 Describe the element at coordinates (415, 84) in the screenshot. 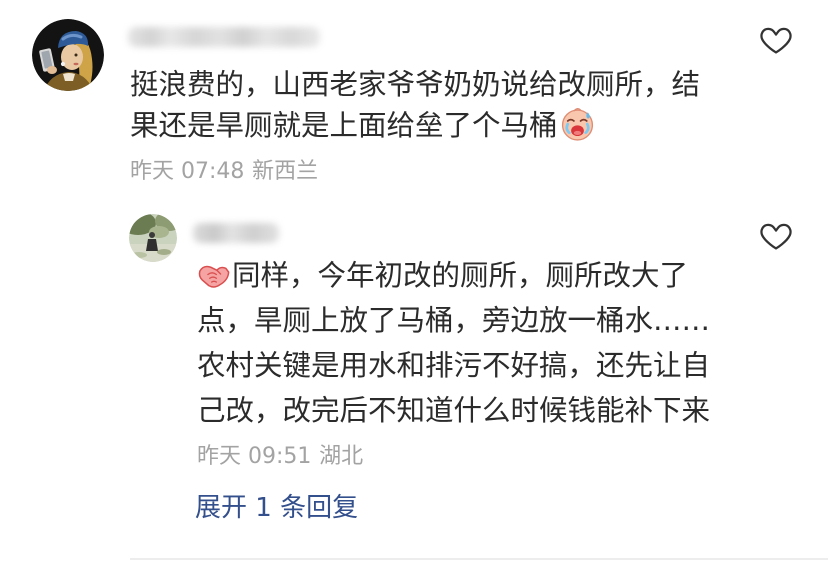

I see `comment-text-line: 挺浪费的，山西老家爷爷奶奶说给改厕所，结` at that location.